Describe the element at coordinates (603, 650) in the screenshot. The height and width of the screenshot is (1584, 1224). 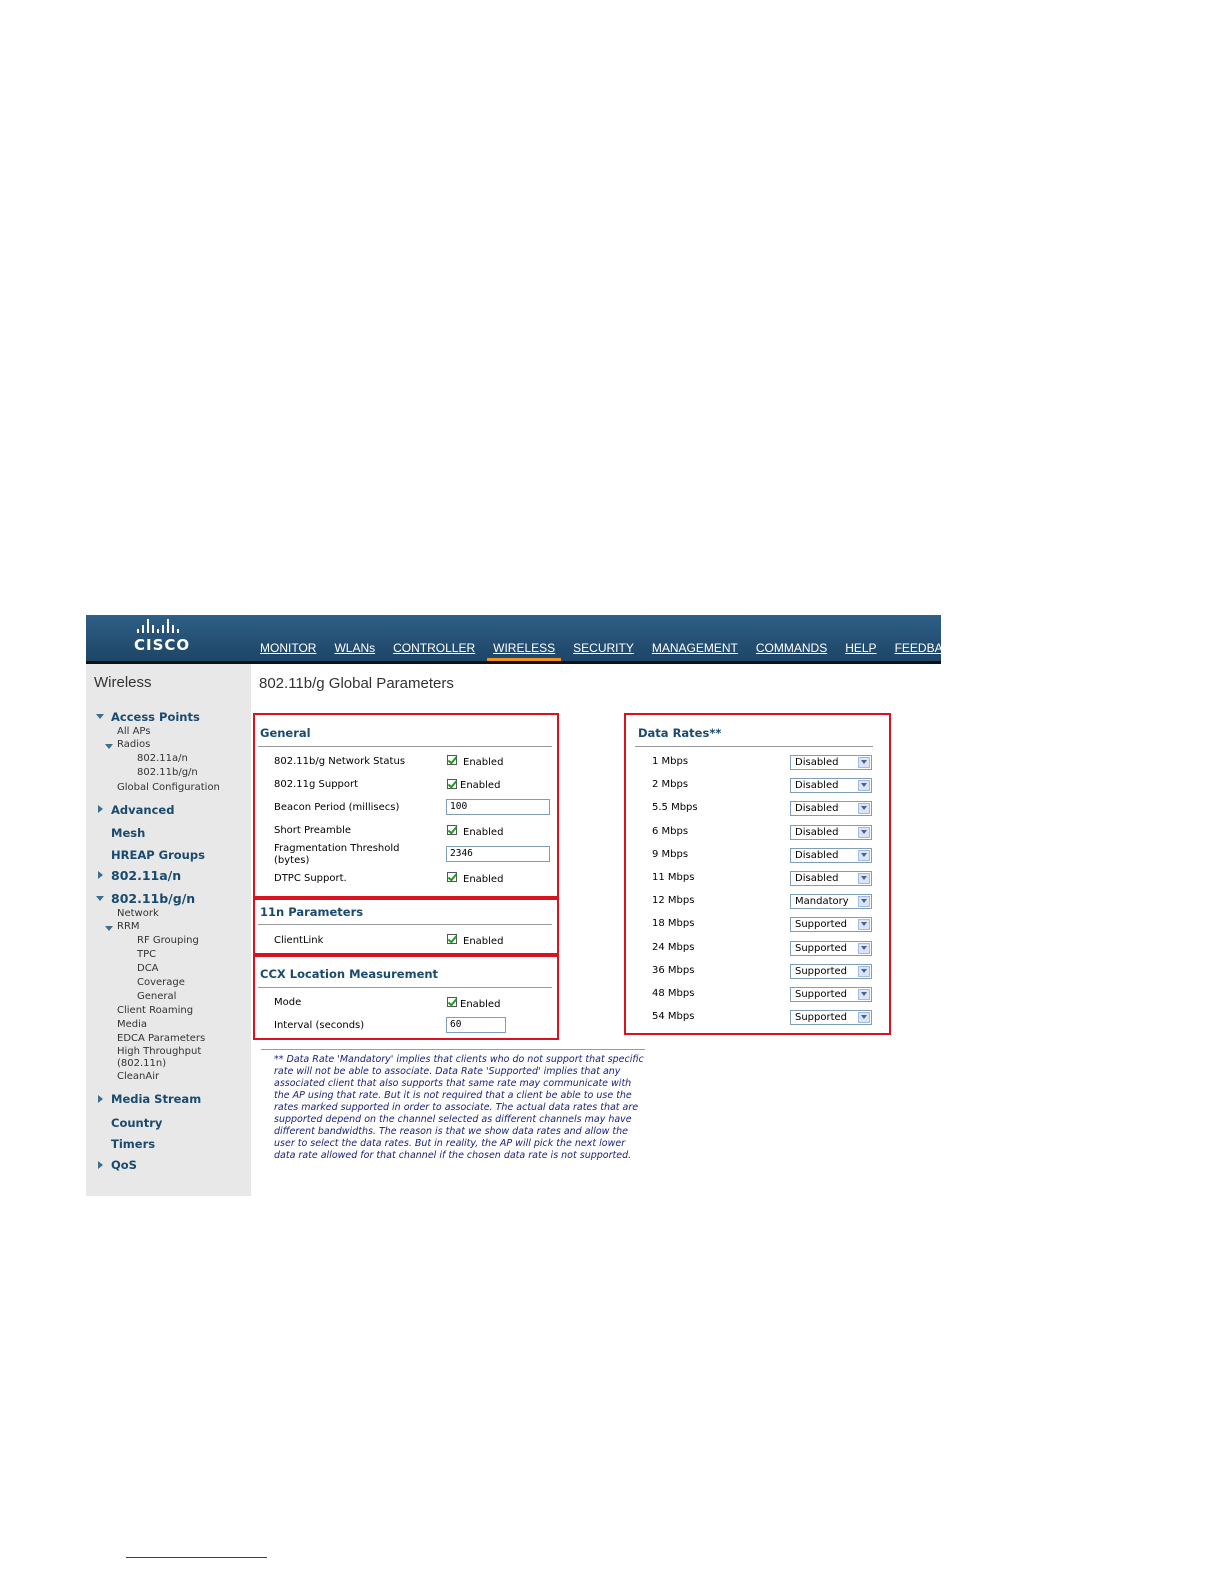
I see `nav-security: SECURITY` at that location.